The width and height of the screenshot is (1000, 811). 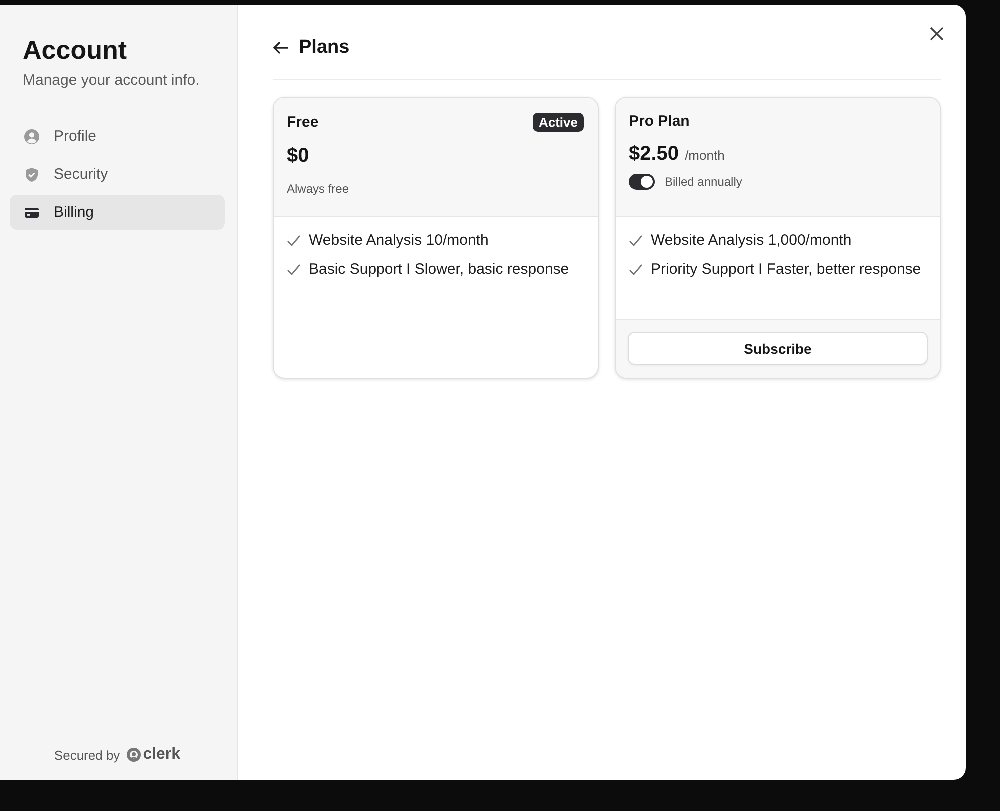 I want to click on toggle-switch, so click(x=642, y=182).